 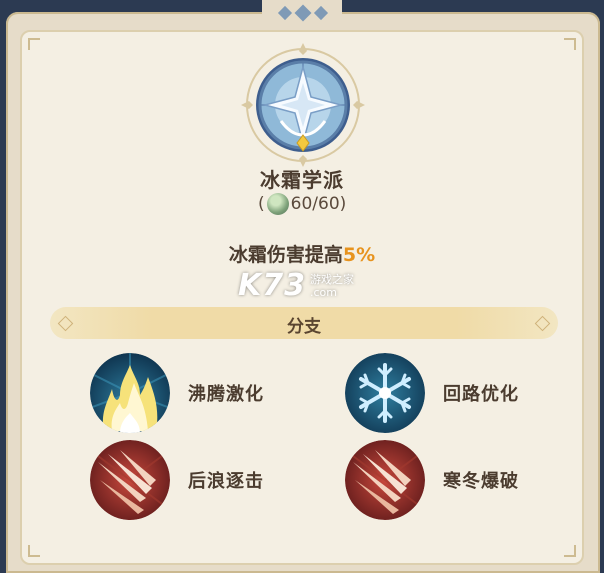 I want to click on branch-label: 回路优化, so click(x=481, y=394).